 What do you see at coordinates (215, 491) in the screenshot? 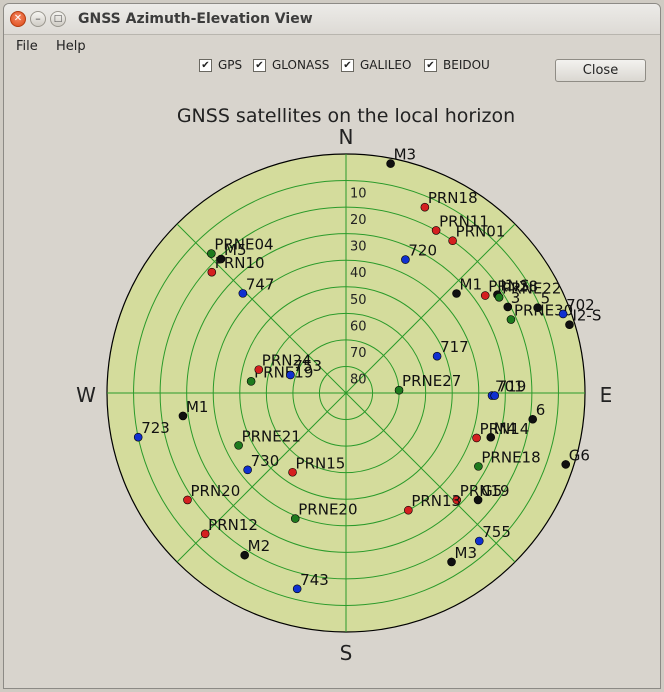
I see `satellite-label: PRN20` at bounding box center [215, 491].